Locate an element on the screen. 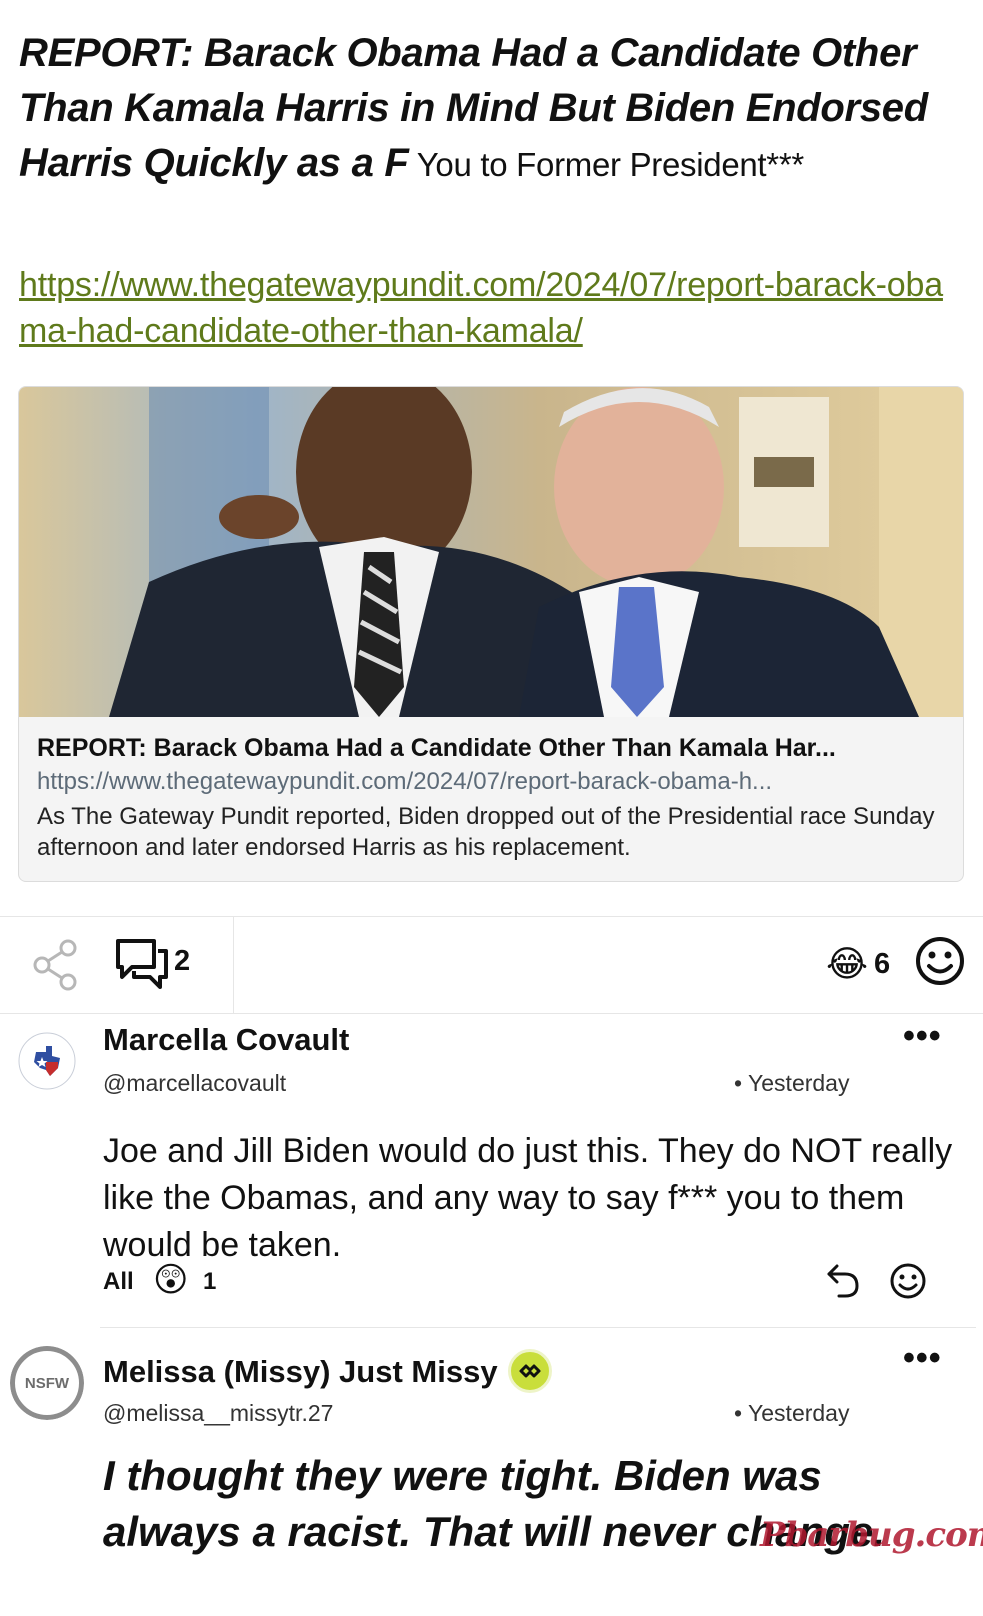  reaction-count: 6 is located at coordinates (882, 964).